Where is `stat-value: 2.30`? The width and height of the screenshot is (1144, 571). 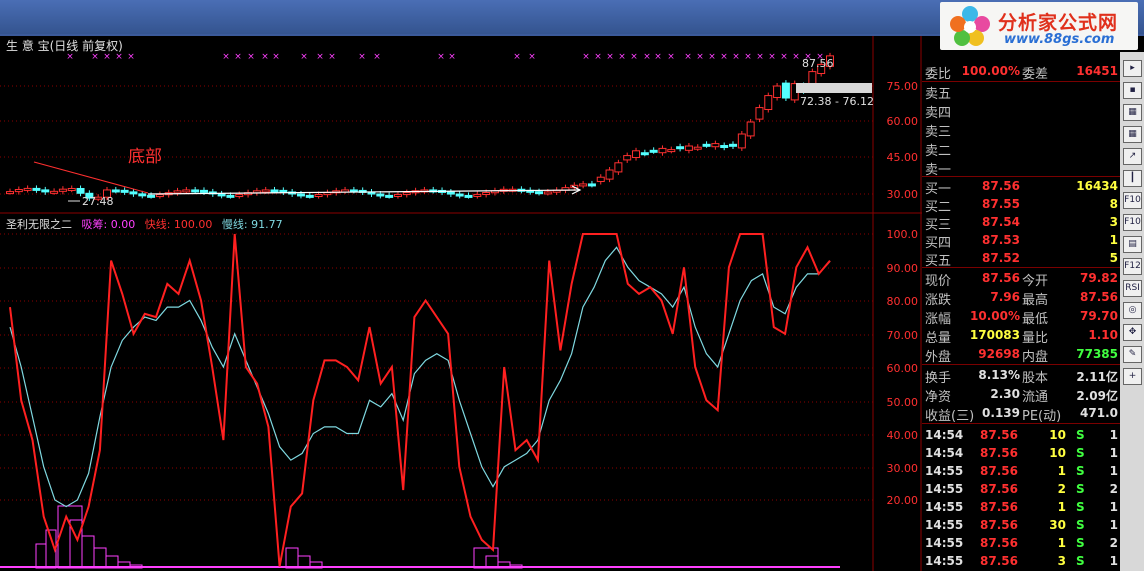
stat-value: 2.30 is located at coordinates (1005, 394).